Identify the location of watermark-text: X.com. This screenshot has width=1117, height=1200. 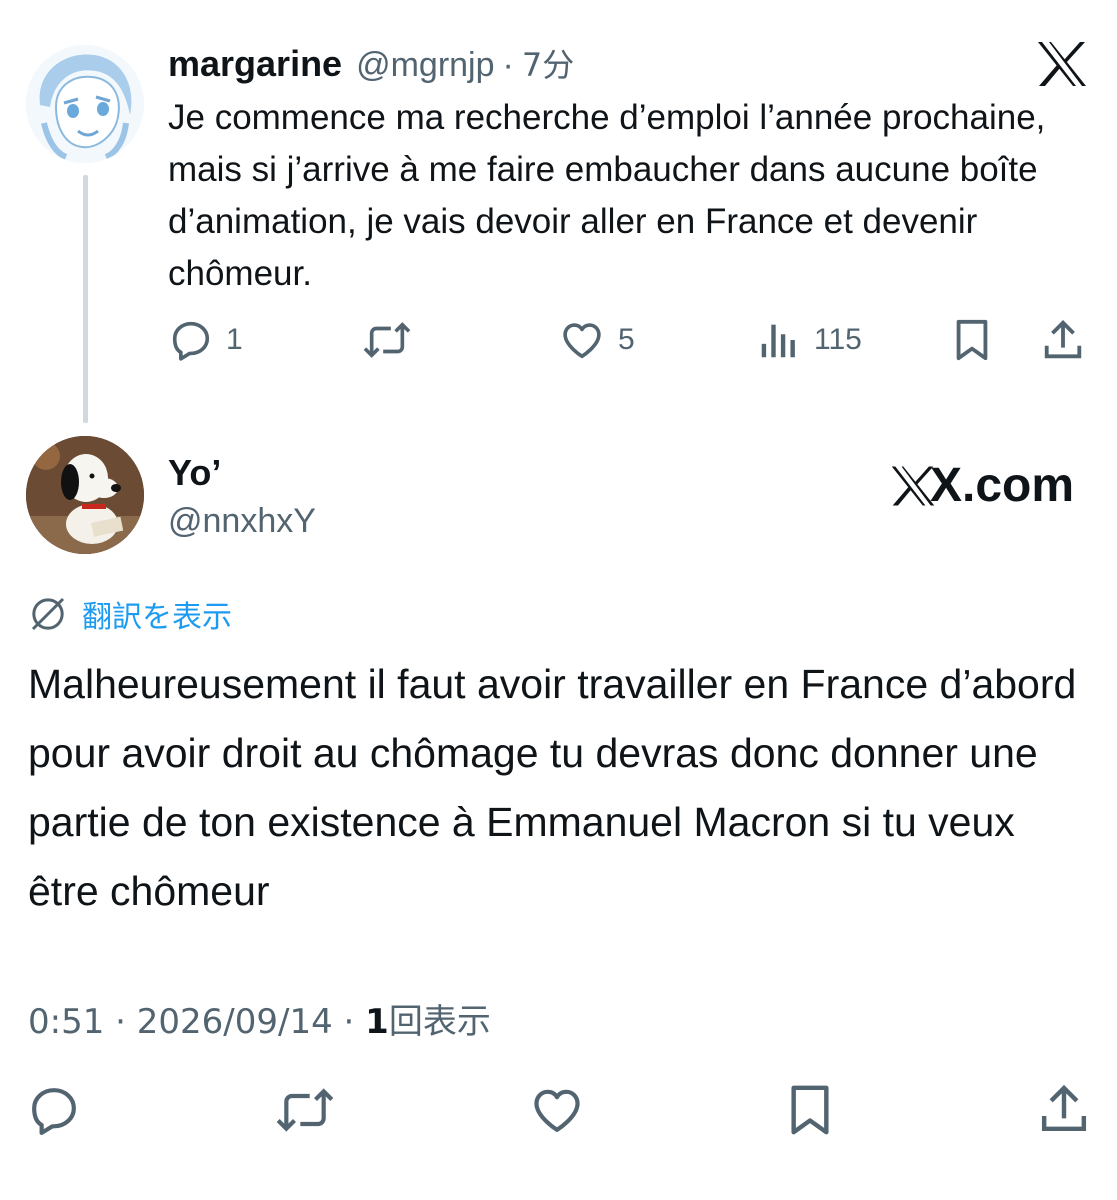
(1002, 485).